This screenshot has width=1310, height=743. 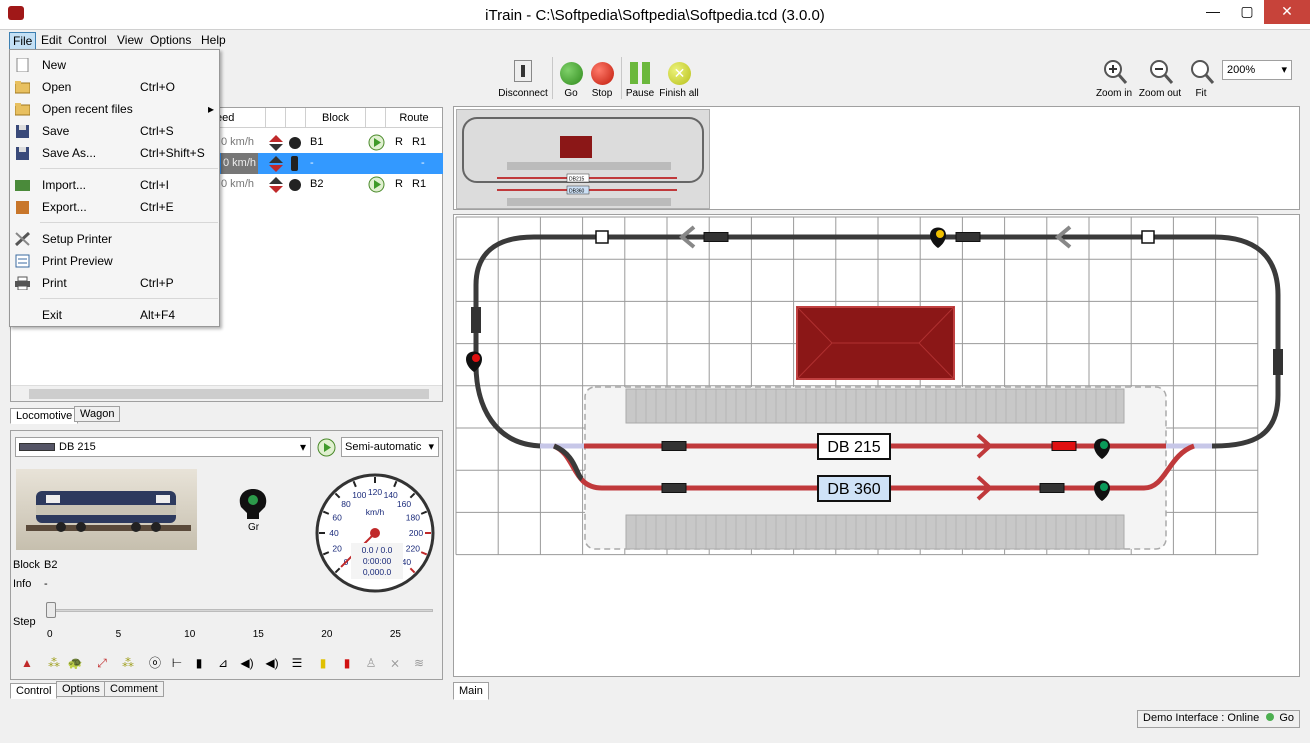 What do you see at coordinates (571, 78) in the screenshot?
I see `go-button: Go` at bounding box center [571, 78].